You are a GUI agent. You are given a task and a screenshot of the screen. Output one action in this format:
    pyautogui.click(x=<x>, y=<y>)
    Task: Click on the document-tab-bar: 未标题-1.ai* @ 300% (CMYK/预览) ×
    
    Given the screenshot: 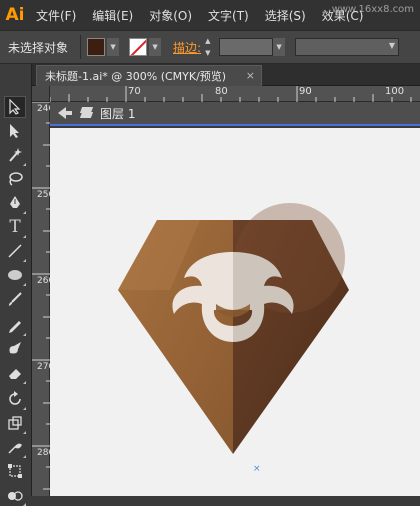 What is the action you would take?
    pyautogui.click(x=226, y=75)
    